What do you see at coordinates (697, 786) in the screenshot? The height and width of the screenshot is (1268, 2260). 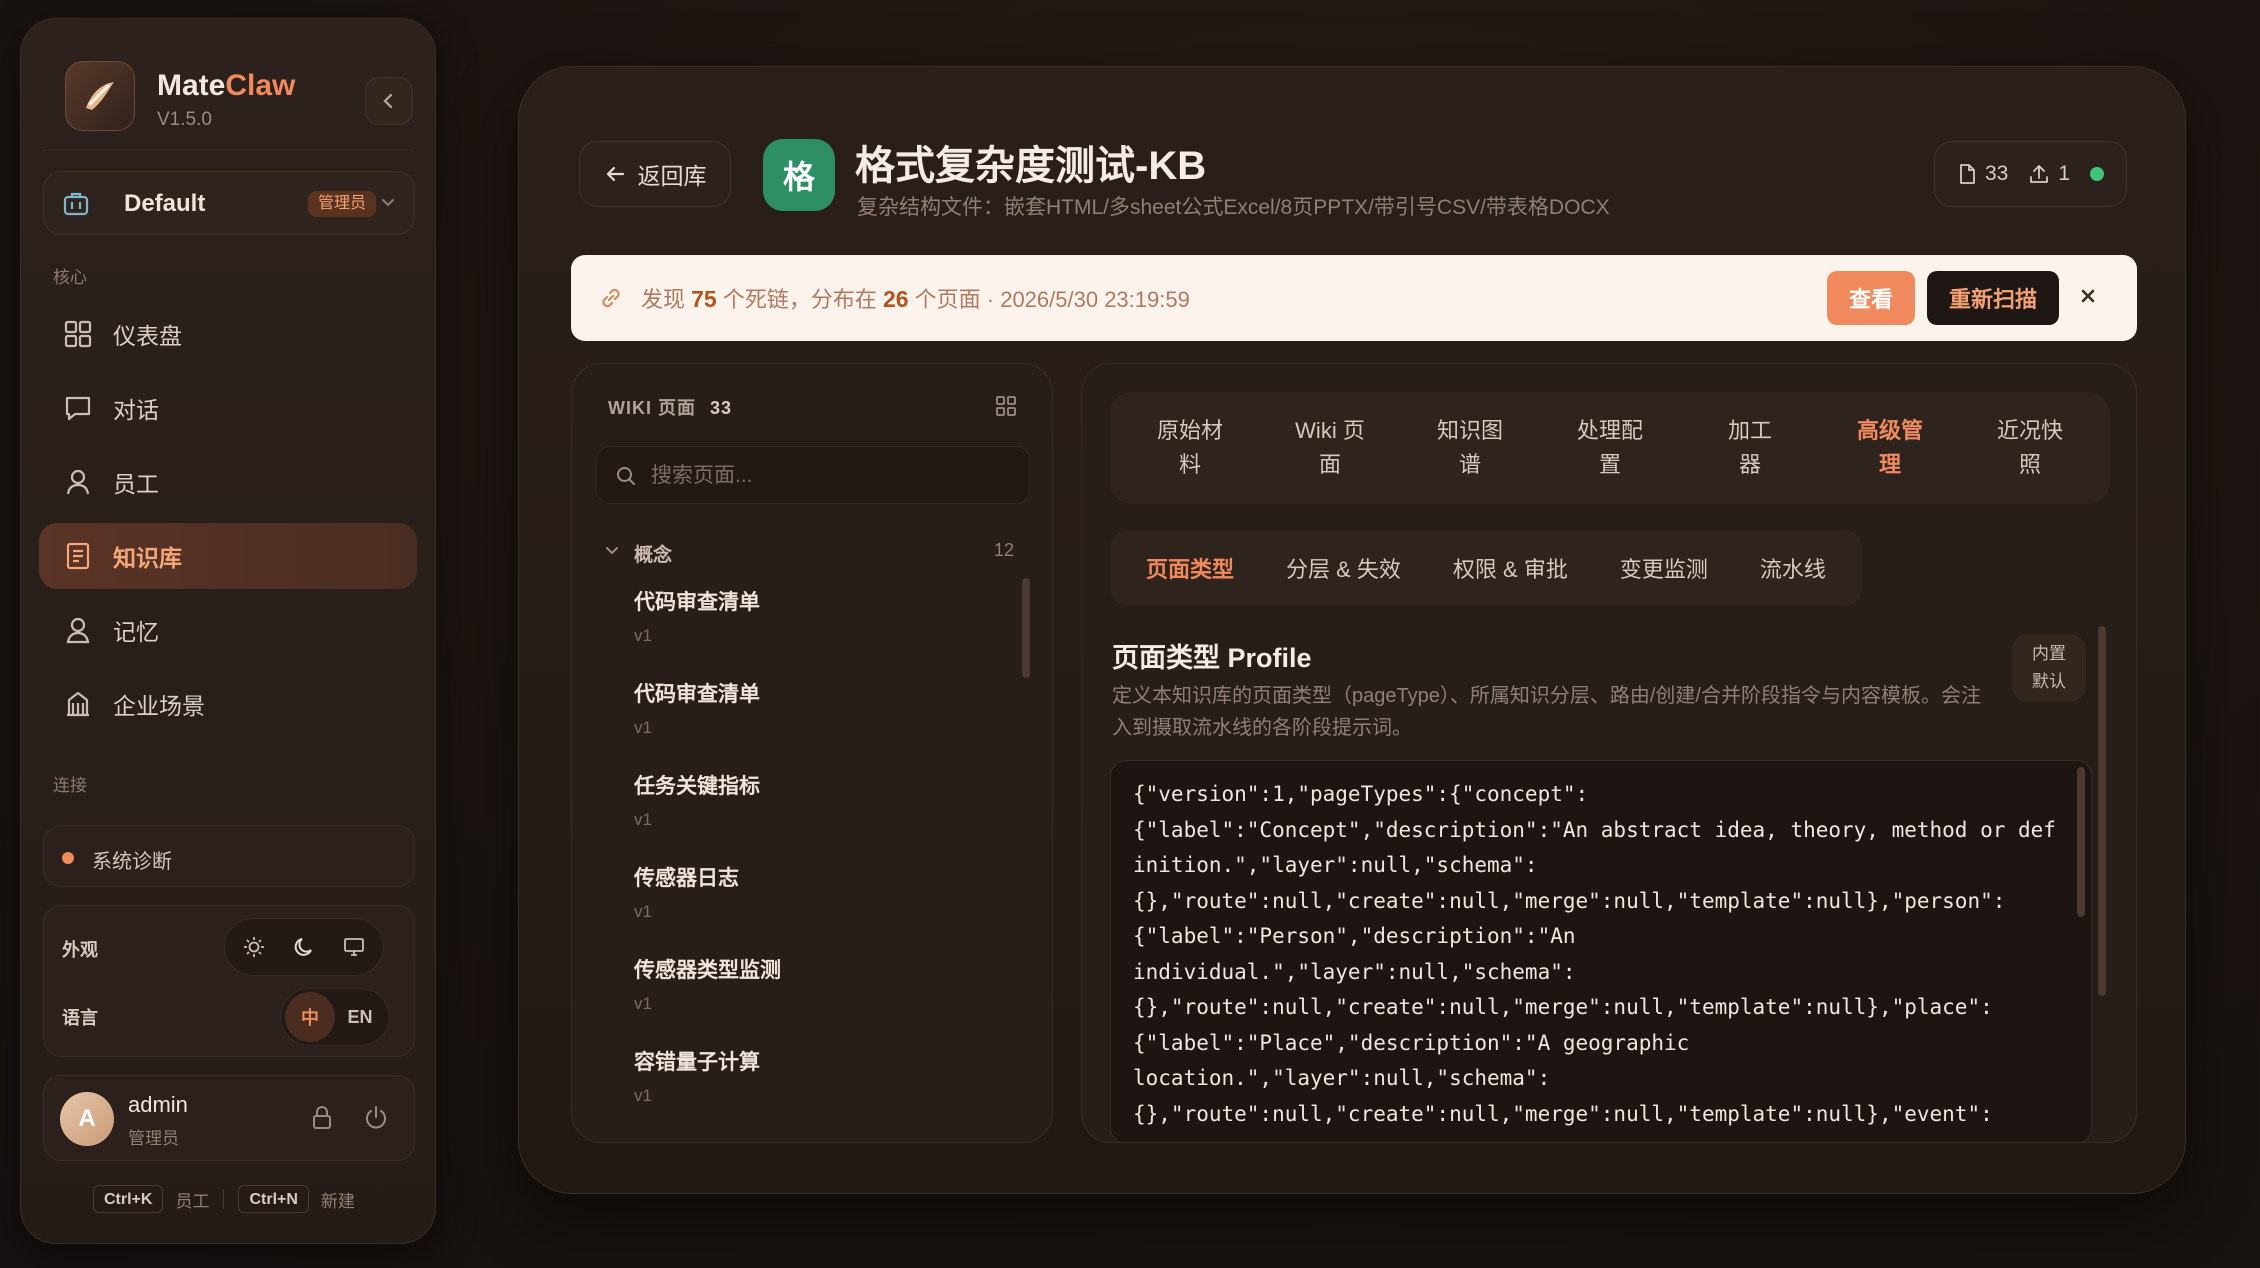 I see `wiki-page-name: 任务关键指标` at bounding box center [697, 786].